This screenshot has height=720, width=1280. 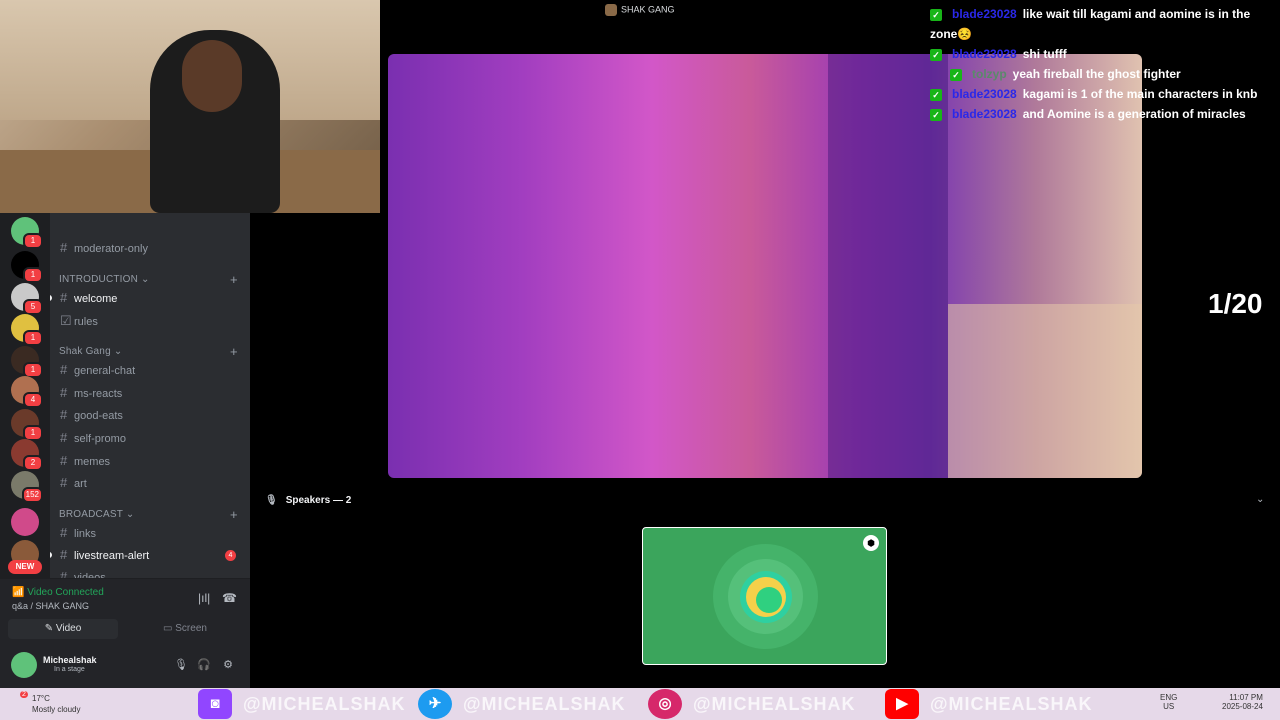 What do you see at coordinates (69, 669) in the screenshot?
I see `user-status: In a stage` at bounding box center [69, 669].